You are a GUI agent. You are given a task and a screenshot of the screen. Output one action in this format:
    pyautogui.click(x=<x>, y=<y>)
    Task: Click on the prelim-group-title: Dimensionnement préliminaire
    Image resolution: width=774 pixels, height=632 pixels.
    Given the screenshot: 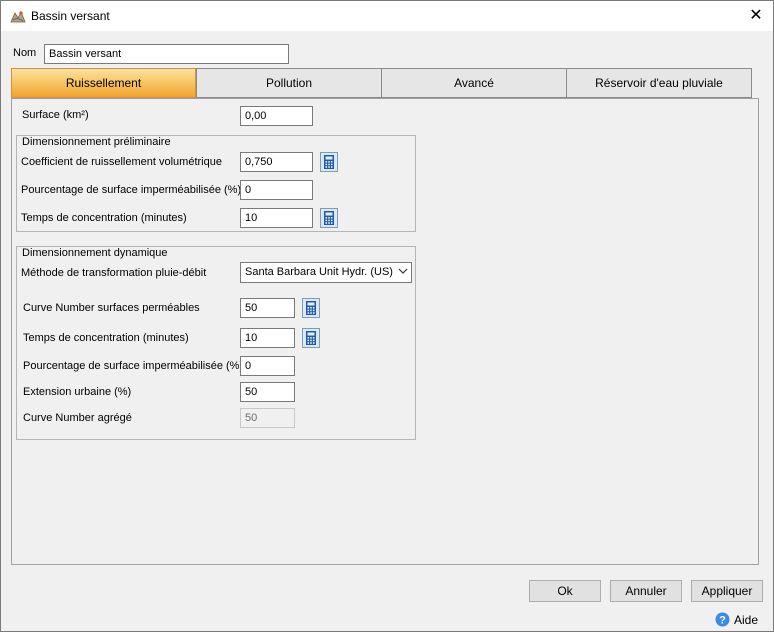 What is the action you would take?
    pyautogui.click(x=96, y=142)
    